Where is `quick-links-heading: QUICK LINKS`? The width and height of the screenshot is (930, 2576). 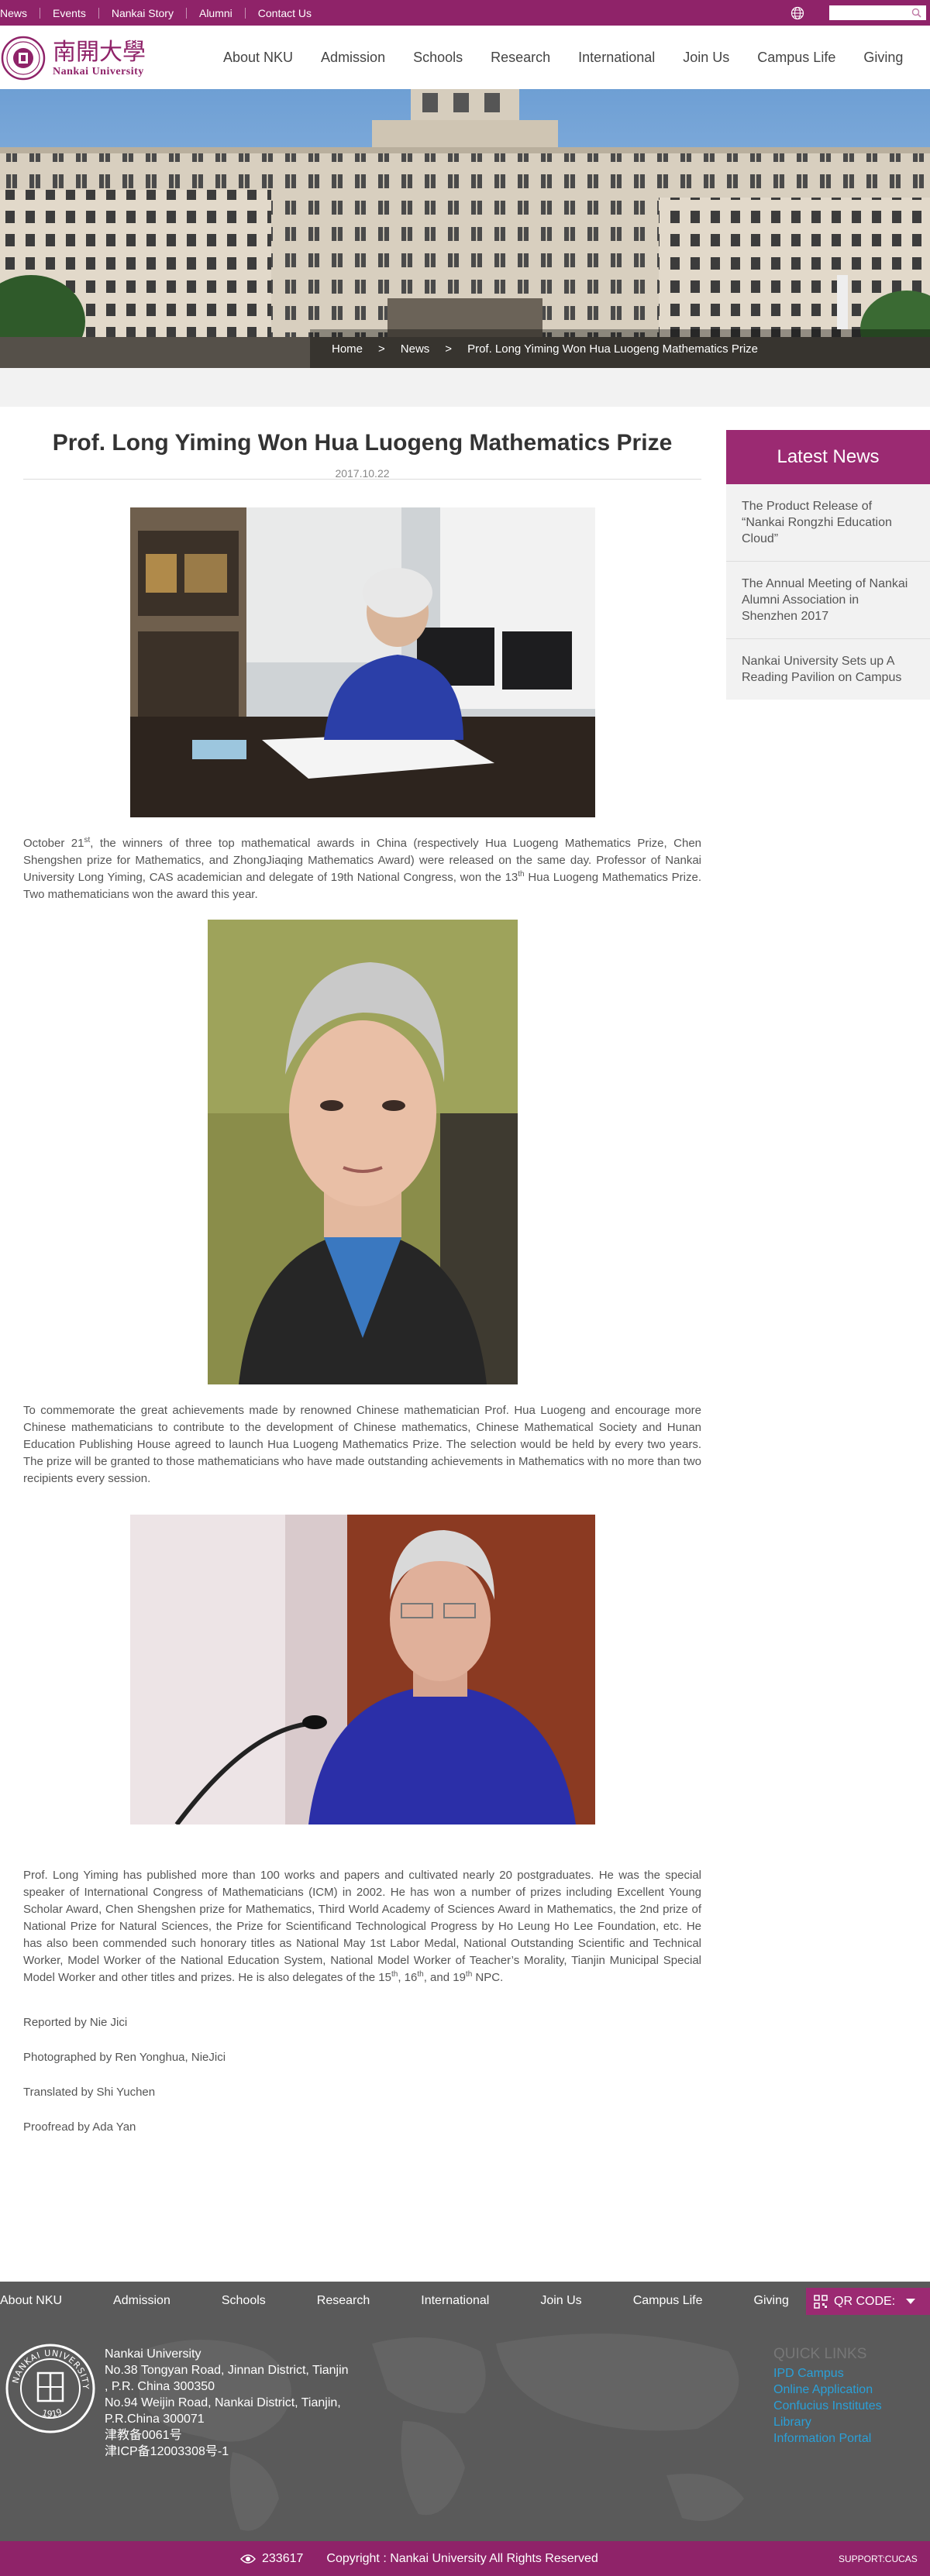 quick-links-heading: QUICK LINKS is located at coordinates (820, 2354).